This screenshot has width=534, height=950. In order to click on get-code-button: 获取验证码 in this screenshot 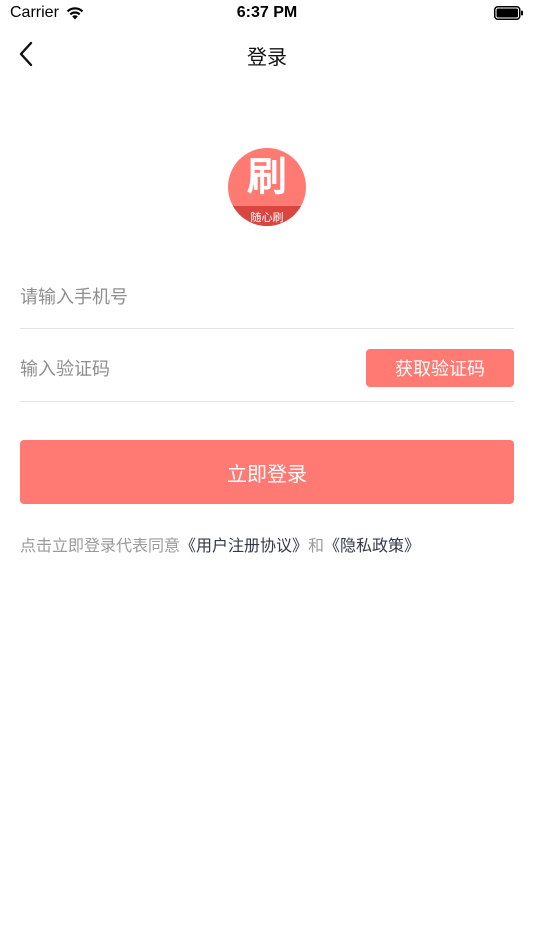, I will do `click(440, 368)`.